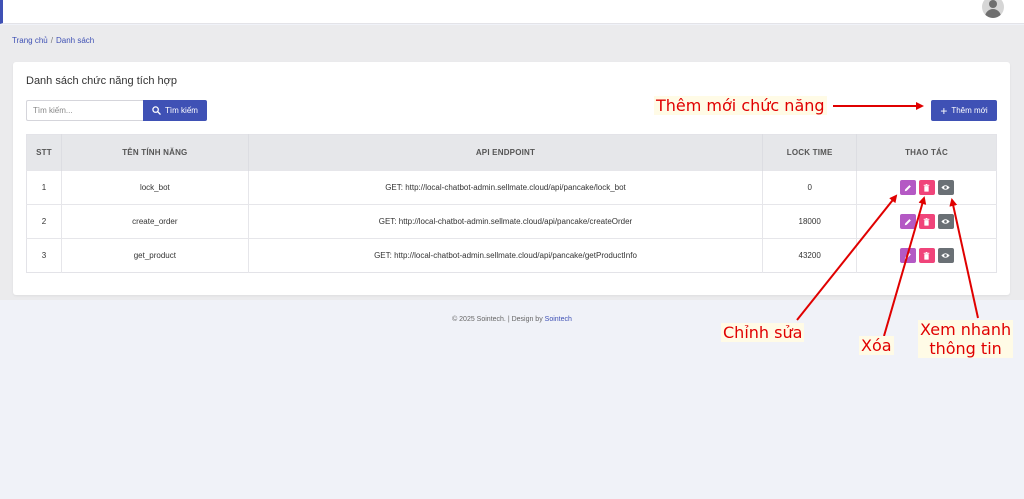 The image size is (1024, 499). Describe the element at coordinates (101, 81) in the screenshot. I see `card-title: Danh sách chức năng tích hợp` at that location.